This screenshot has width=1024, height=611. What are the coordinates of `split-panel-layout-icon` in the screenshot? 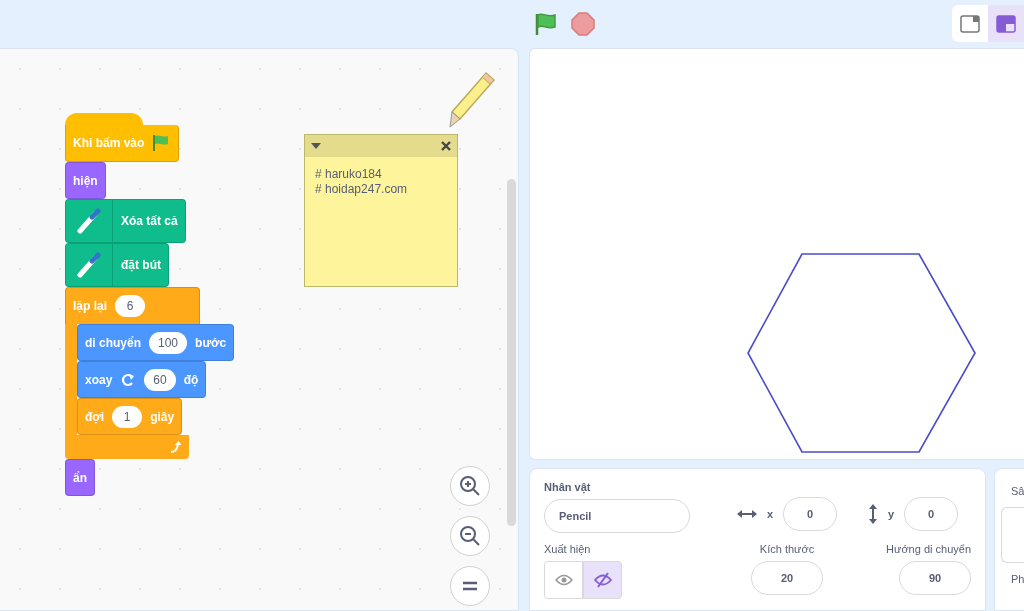 It's located at (1006, 23).